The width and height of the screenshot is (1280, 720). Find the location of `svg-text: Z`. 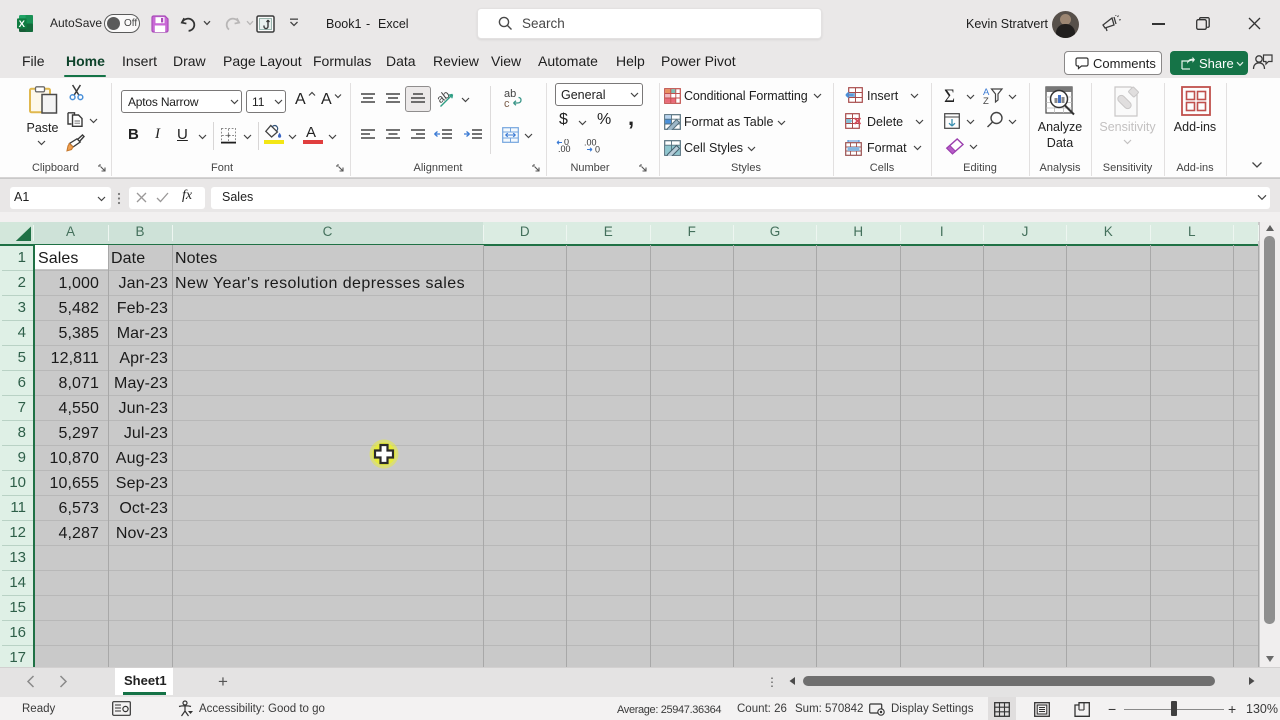

svg-text: Z is located at coordinates (986, 100).